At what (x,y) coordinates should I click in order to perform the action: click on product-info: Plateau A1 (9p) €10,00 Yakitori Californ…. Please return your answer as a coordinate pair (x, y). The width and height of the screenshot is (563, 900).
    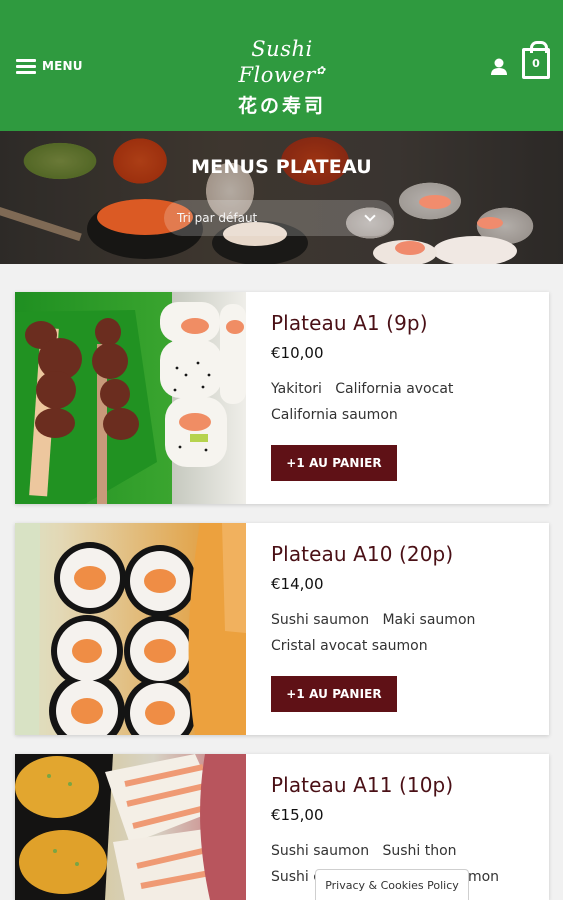
    Looking at the image, I should click on (406, 368).